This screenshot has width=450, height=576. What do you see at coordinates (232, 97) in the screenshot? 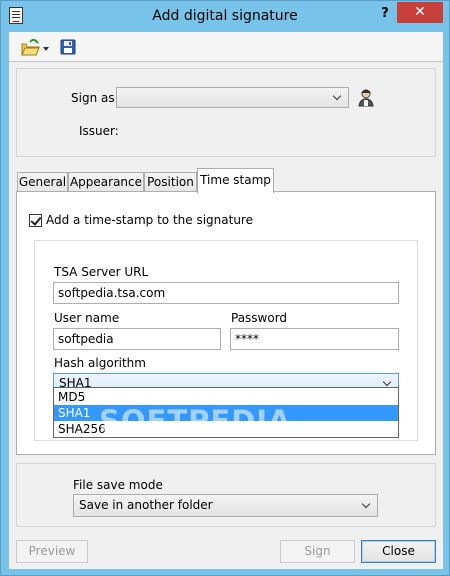
I see `sign-as-combobox` at bounding box center [232, 97].